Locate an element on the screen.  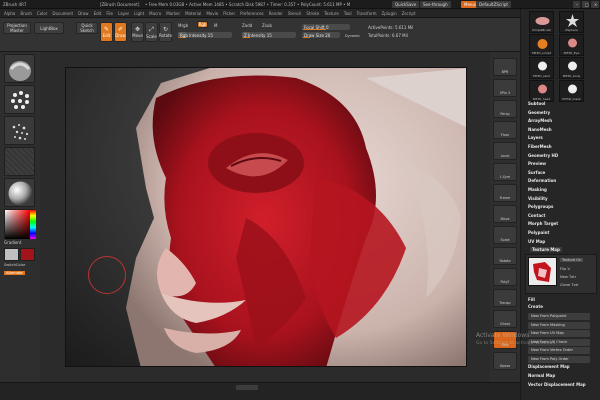
move-button: ✥ Move is located at coordinates (137, 32).